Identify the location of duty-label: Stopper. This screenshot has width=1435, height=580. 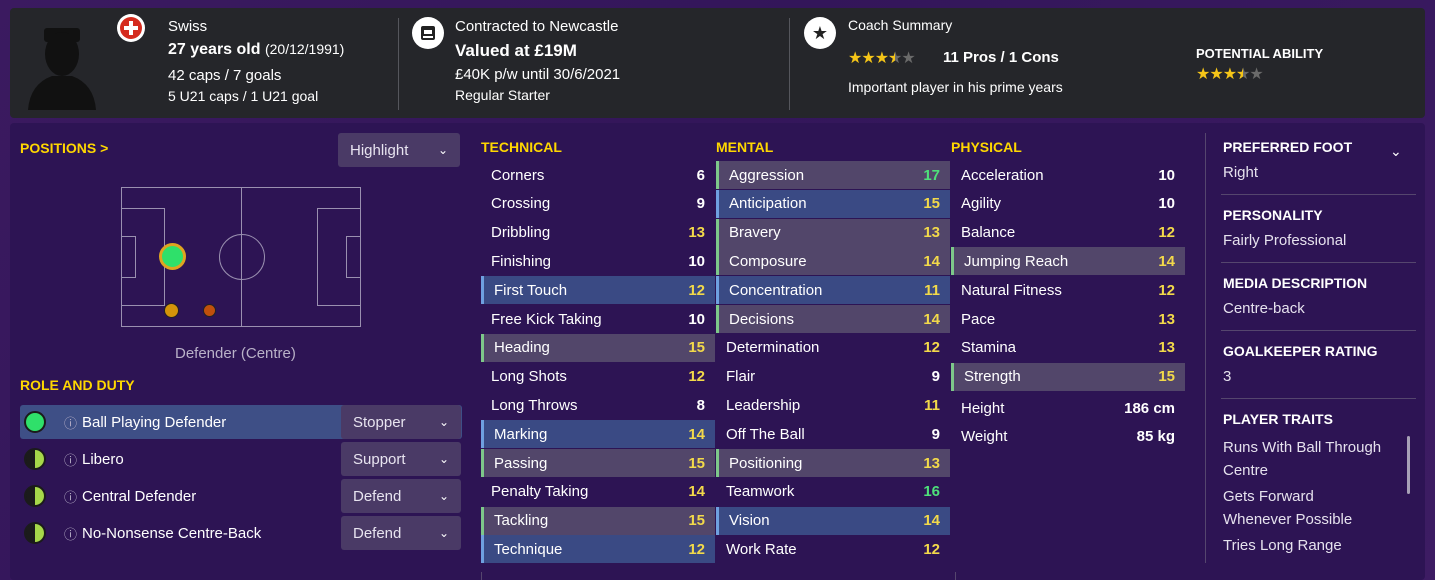
(379, 422).